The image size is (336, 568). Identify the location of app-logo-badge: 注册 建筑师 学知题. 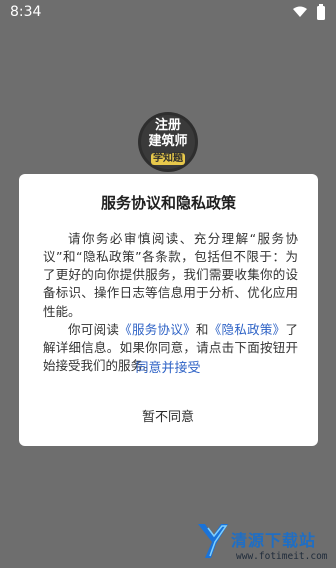
(168, 142).